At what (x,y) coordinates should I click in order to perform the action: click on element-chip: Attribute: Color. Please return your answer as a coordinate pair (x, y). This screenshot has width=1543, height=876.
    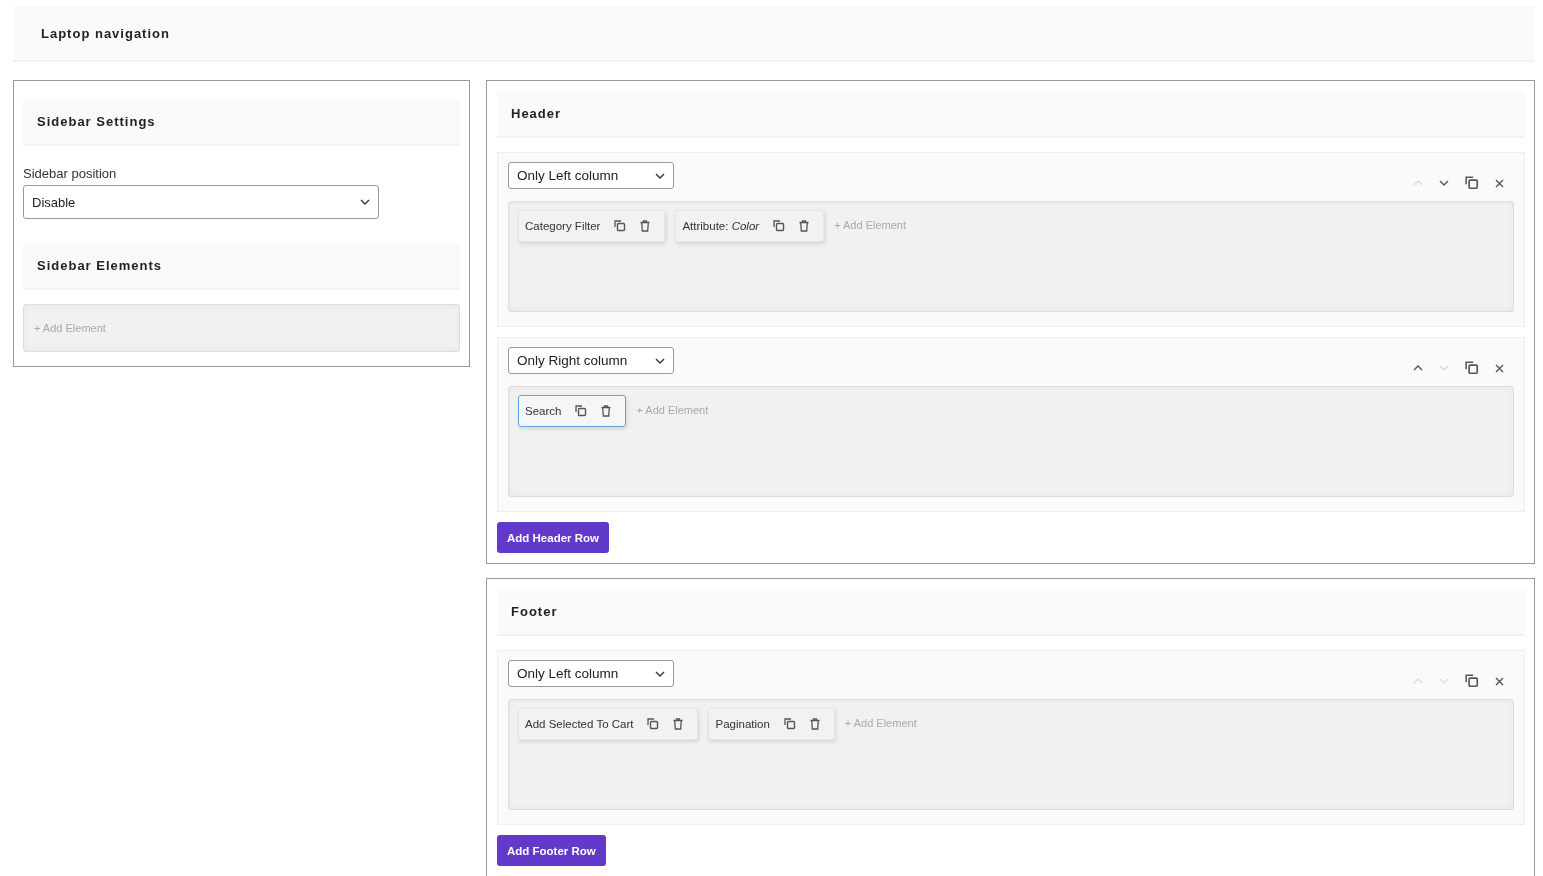
    Looking at the image, I should click on (750, 226).